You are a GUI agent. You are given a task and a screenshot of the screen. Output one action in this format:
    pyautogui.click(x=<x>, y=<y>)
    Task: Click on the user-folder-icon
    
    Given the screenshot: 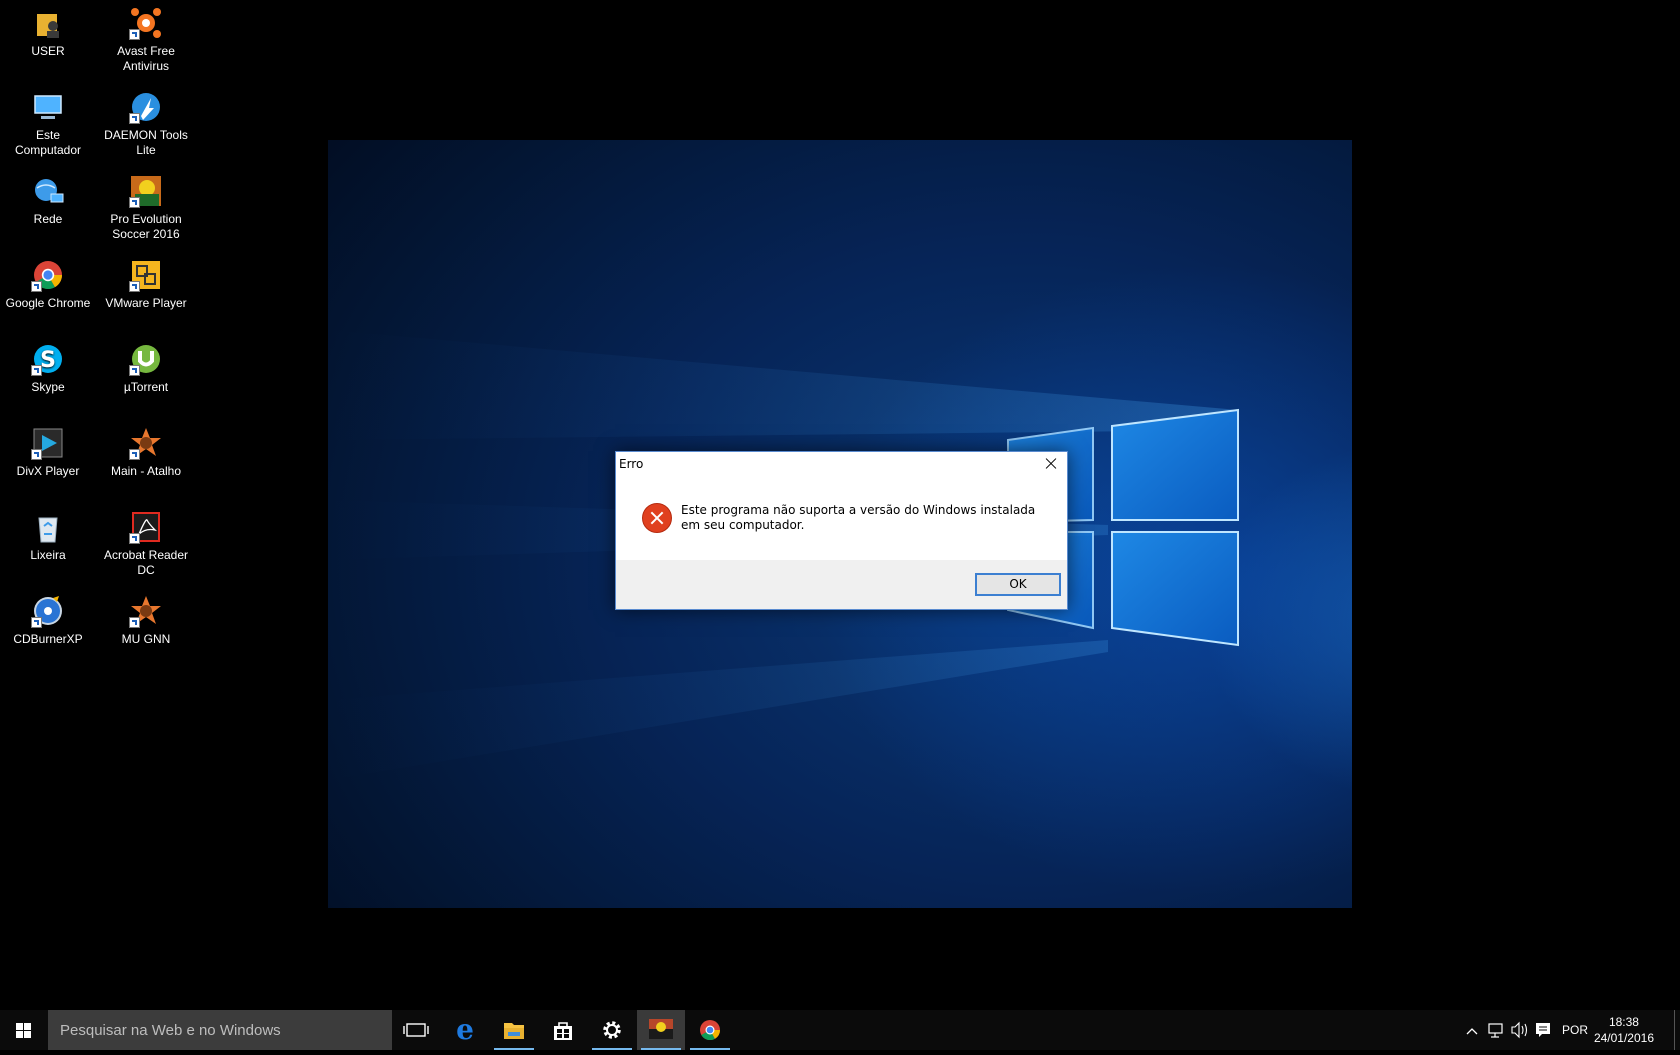 What is the action you would take?
    pyautogui.click(x=48, y=23)
    